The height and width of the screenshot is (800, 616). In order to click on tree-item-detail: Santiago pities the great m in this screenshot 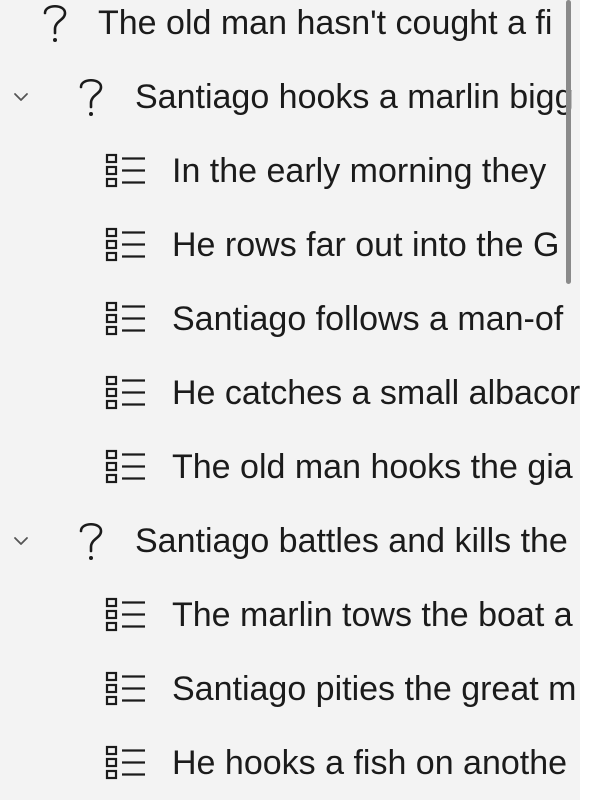, I will do `click(290, 689)`.